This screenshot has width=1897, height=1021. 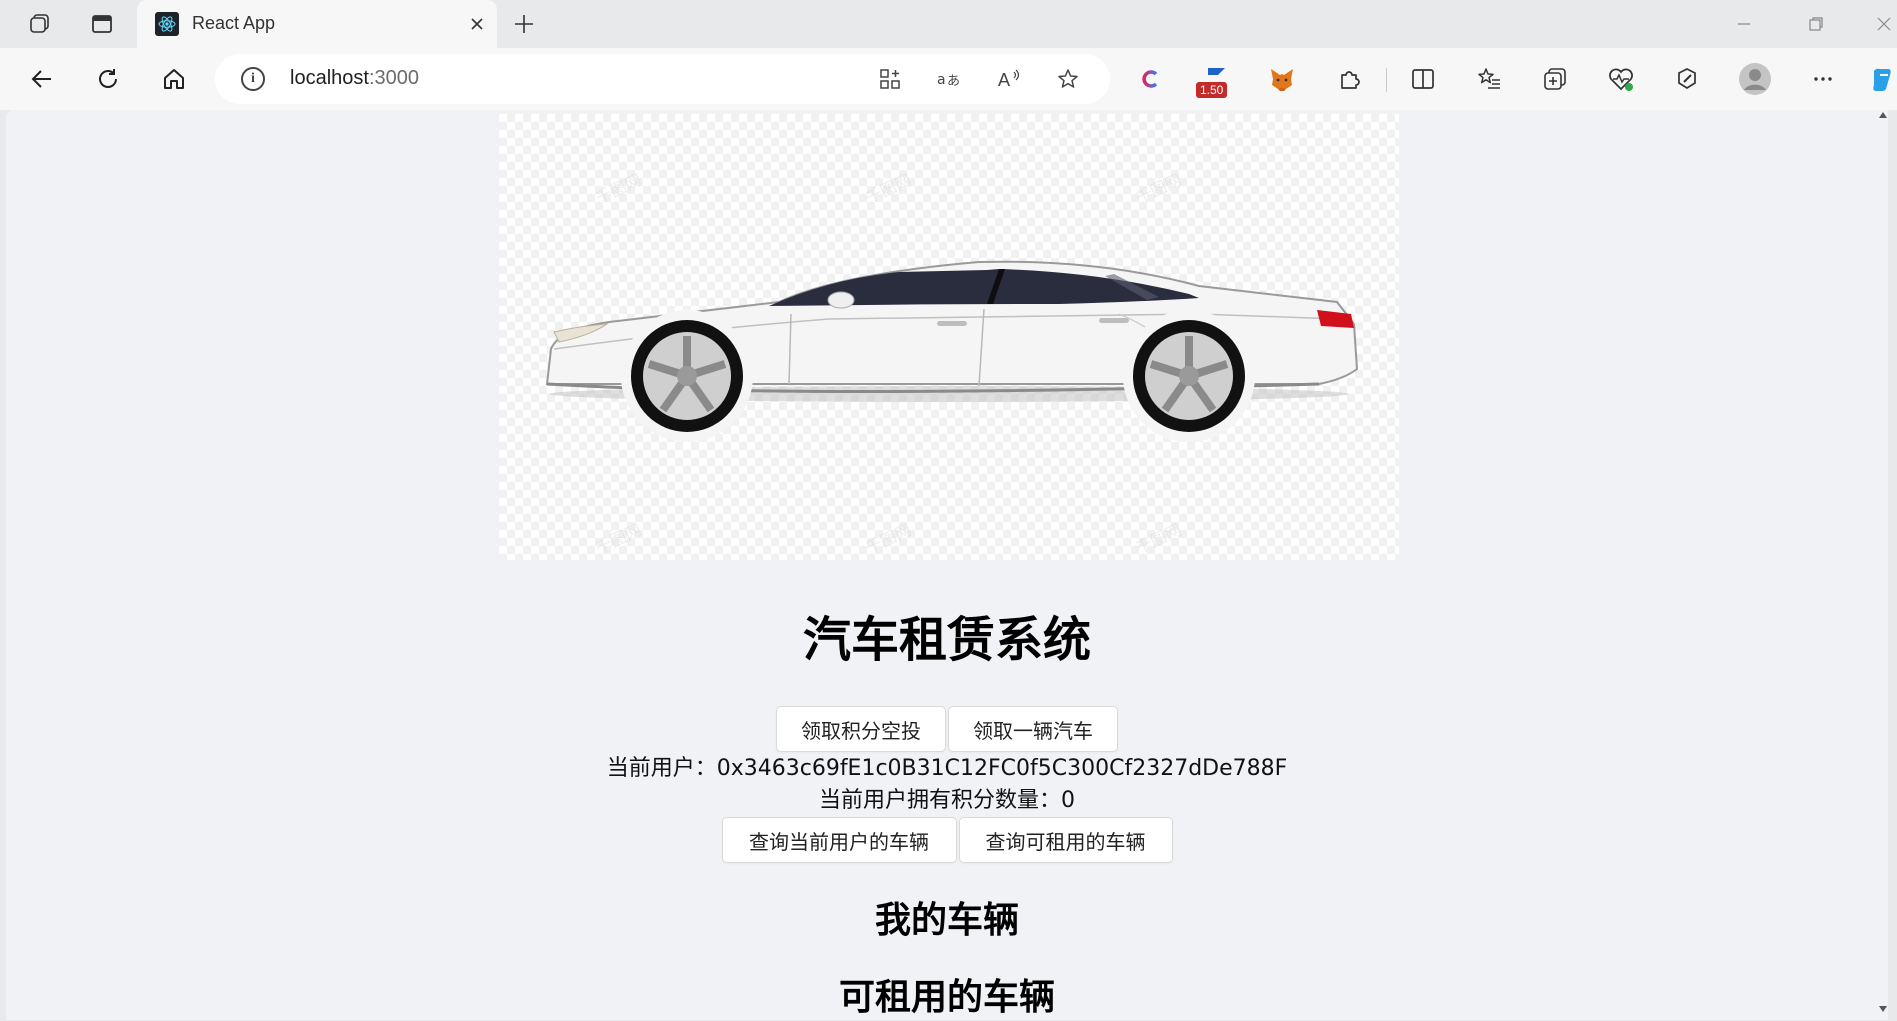 What do you see at coordinates (661, 768) in the screenshot?
I see `current-user-label: 当前用户：` at bounding box center [661, 768].